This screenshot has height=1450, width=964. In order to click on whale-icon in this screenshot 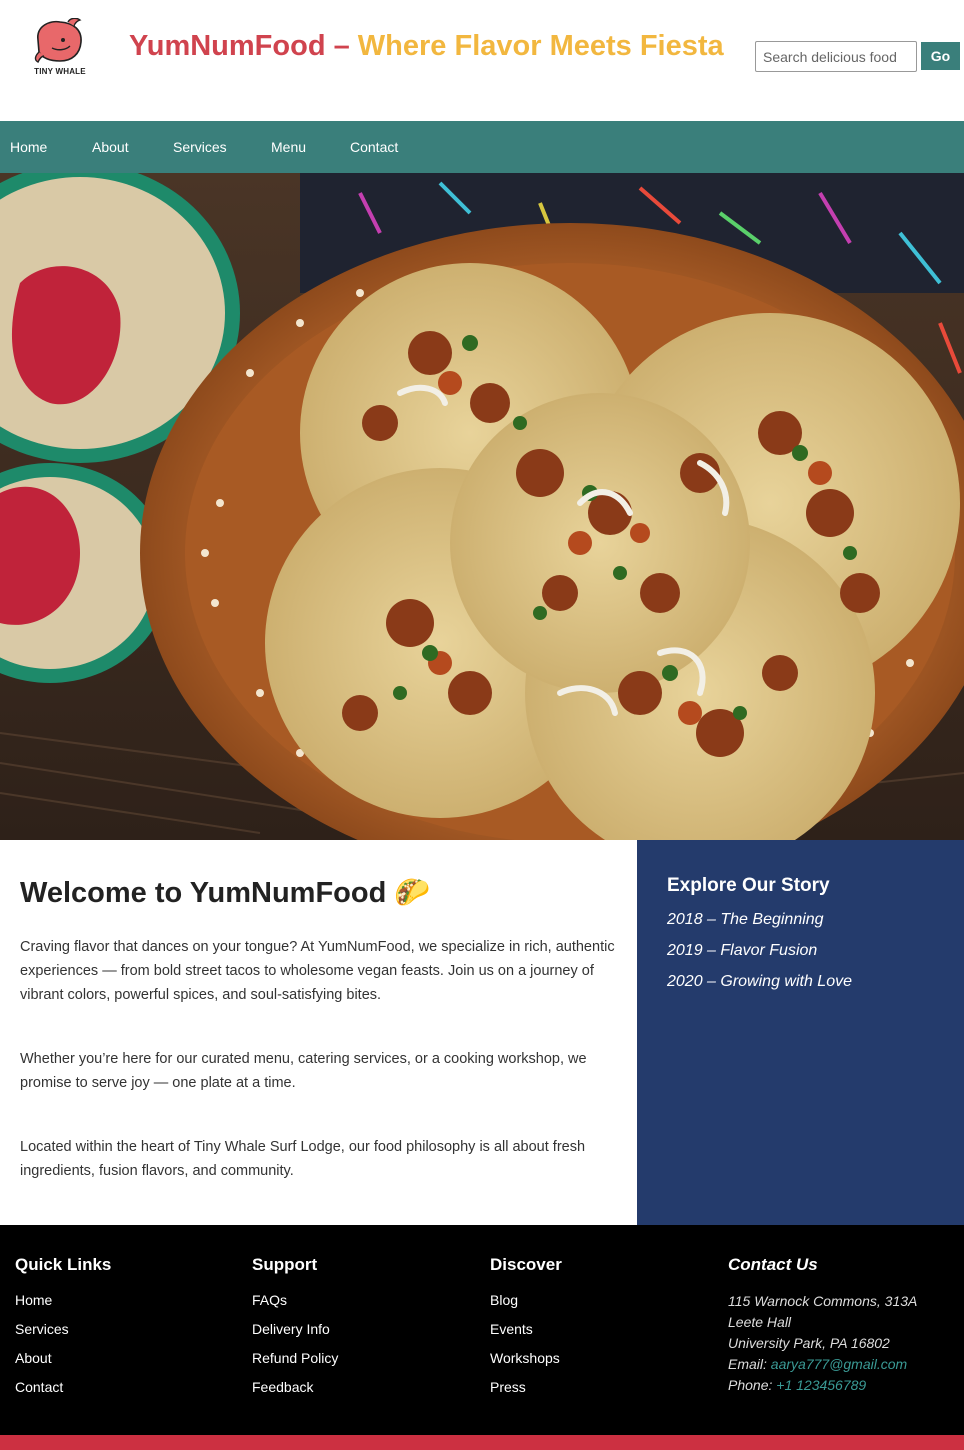, I will do `click(58, 40)`.